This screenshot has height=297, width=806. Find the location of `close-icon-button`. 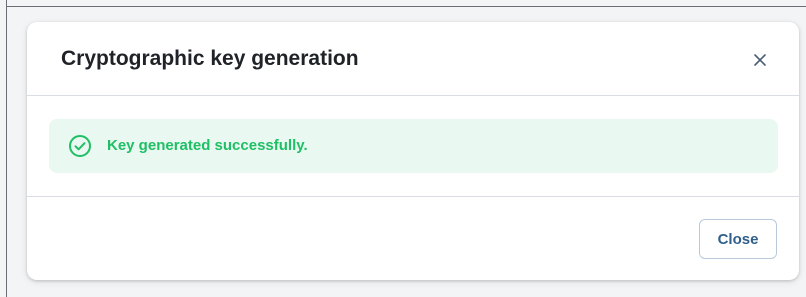

close-icon-button is located at coordinates (760, 60).